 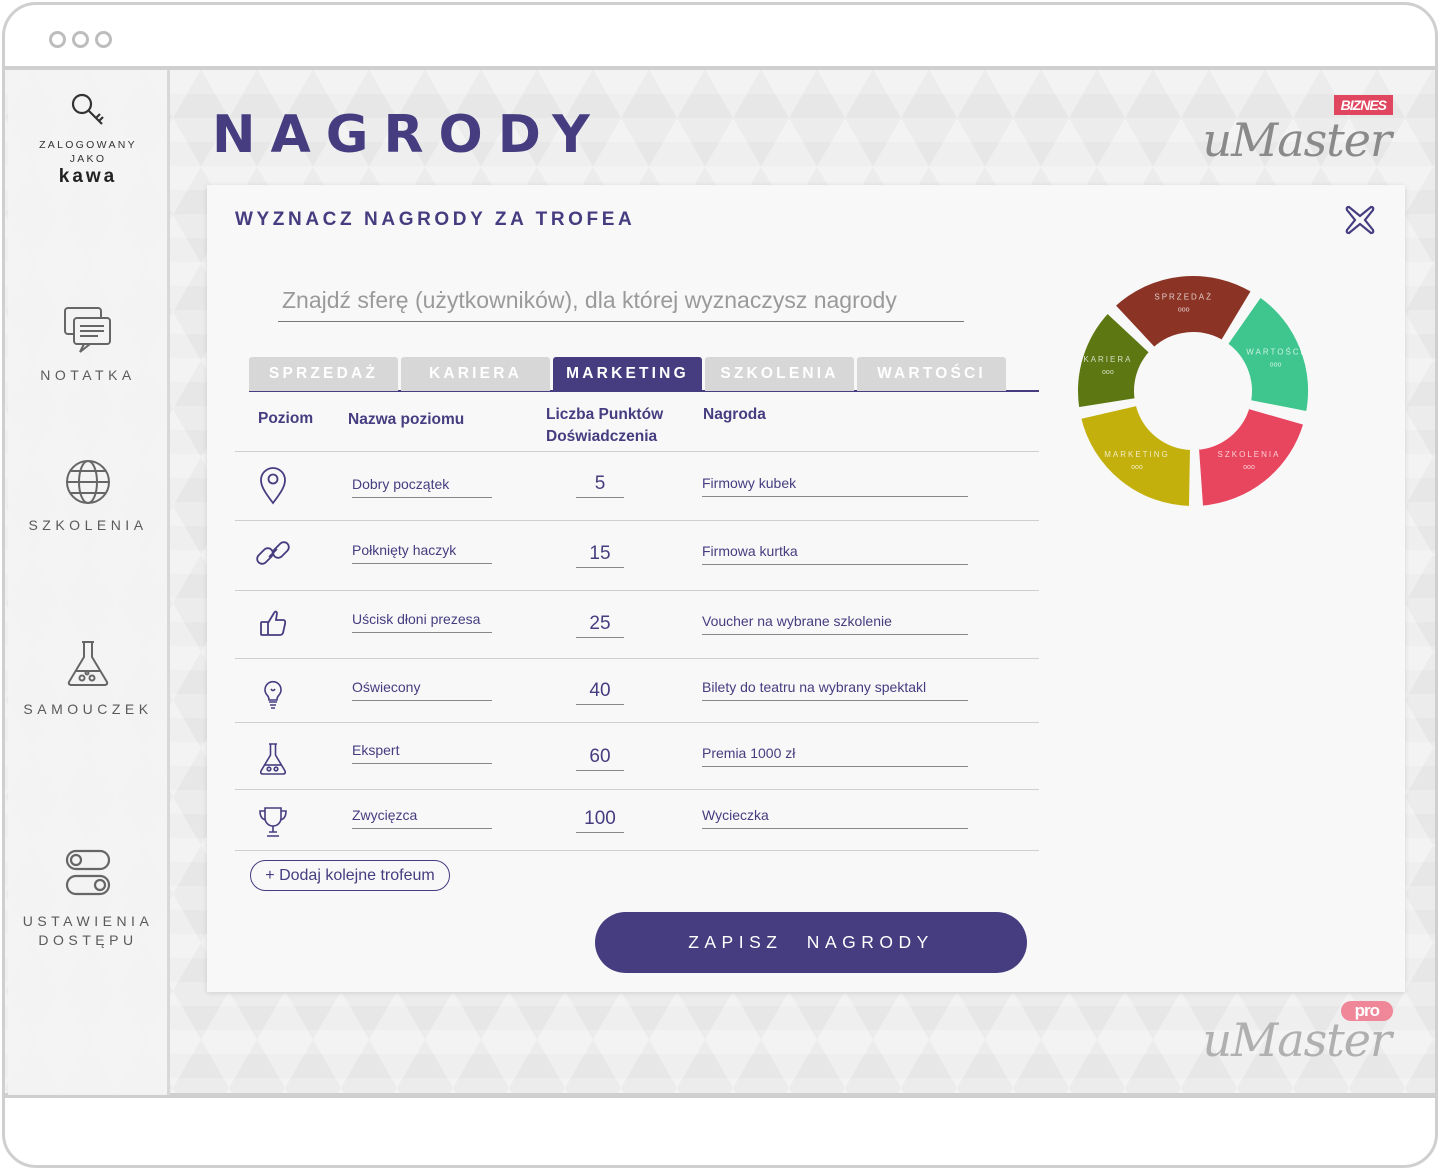 What do you see at coordinates (422, 553) in the screenshot?
I see `level-name-field: Połknięty haczyk` at bounding box center [422, 553].